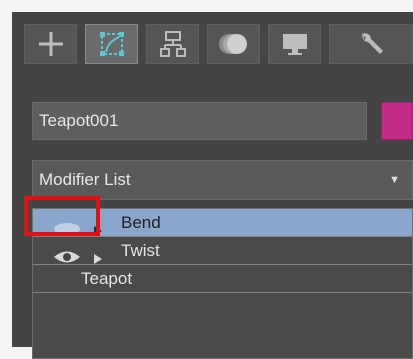  What do you see at coordinates (199, 121) in the screenshot?
I see `object-name-field: Teapot001` at bounding box center [199, 121].